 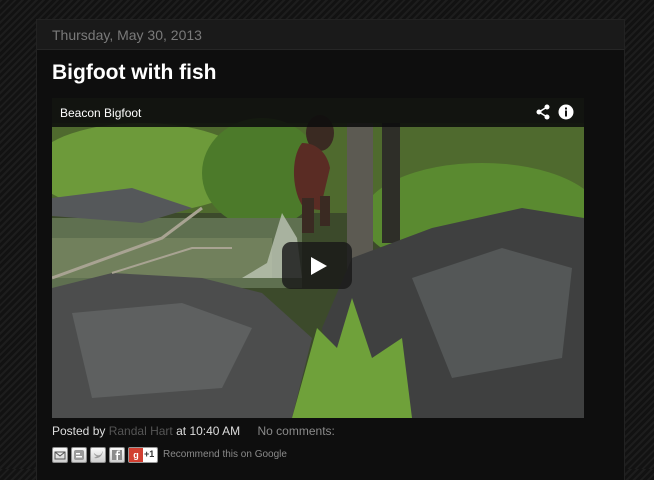 I want to click on blogger-icon, so click(x=79, y=455).